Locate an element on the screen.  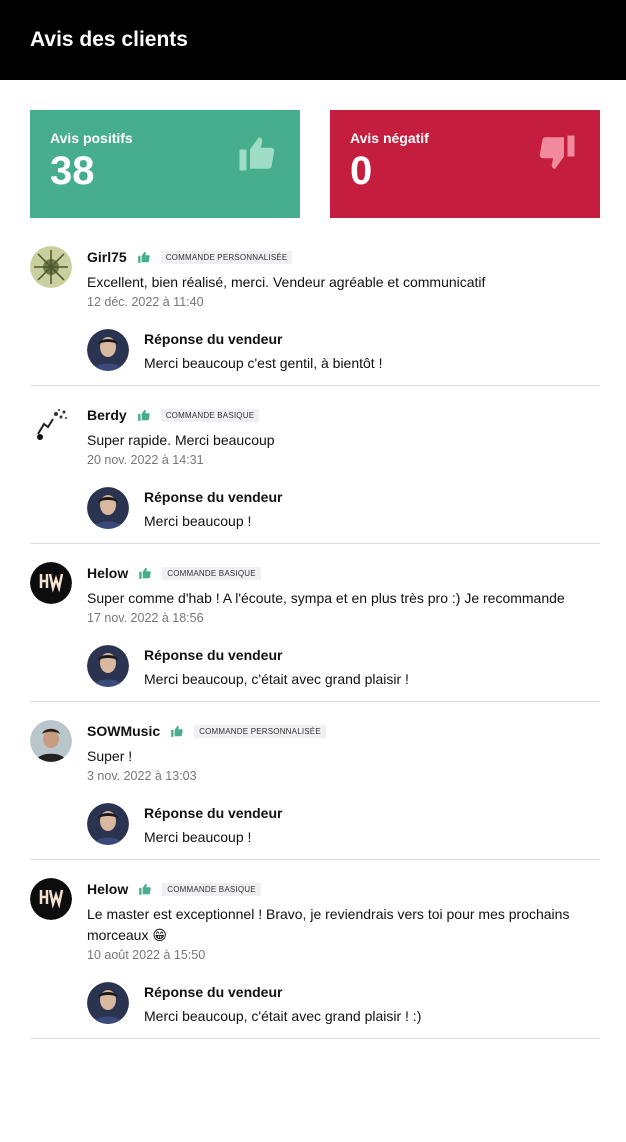
review-date: 17 nov. 2022 à 18:56 is located at coordinates (145, 618).